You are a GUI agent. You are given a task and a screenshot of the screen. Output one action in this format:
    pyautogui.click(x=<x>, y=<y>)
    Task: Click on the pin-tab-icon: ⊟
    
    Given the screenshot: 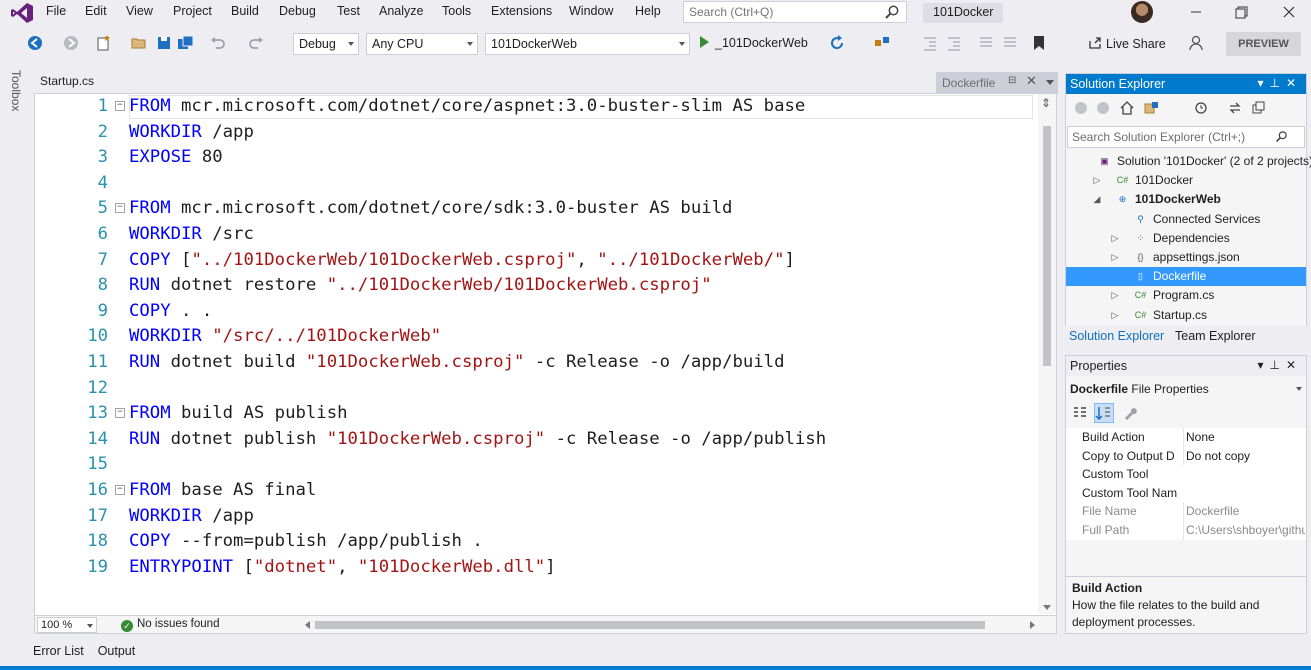 What is the action you would take?
    pyautogui.click(x=1012, y=80)
    